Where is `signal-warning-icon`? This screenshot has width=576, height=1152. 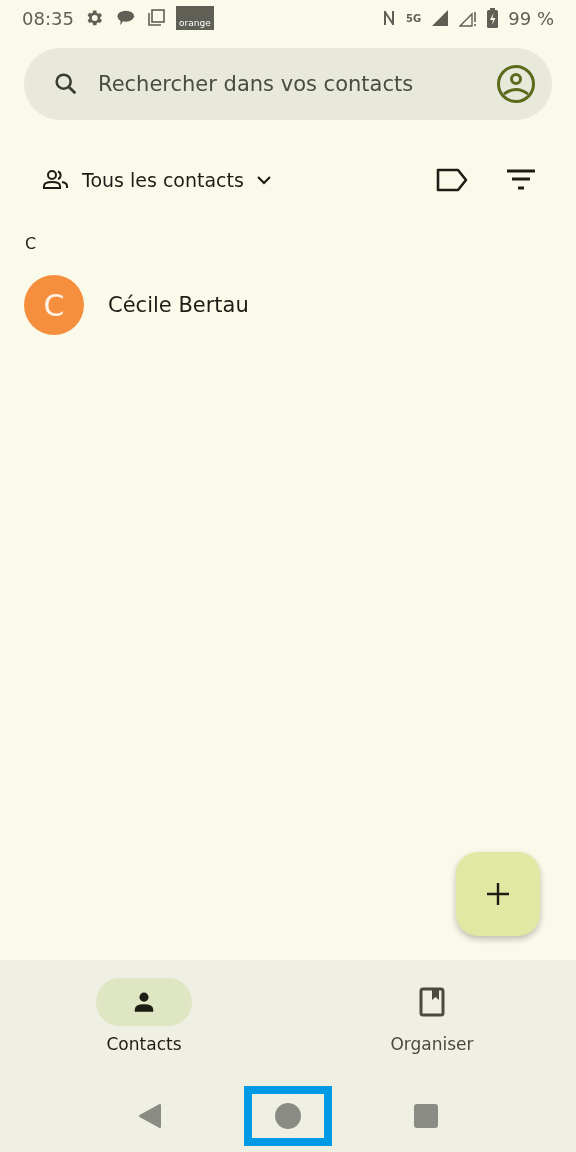
signal-warning-icon is located at coordinates (468, 18).